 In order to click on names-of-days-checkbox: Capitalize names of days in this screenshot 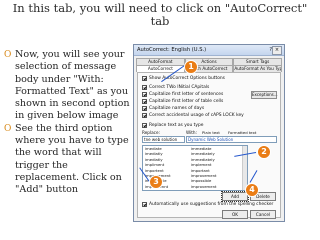, I will do `click(173, 108)`.